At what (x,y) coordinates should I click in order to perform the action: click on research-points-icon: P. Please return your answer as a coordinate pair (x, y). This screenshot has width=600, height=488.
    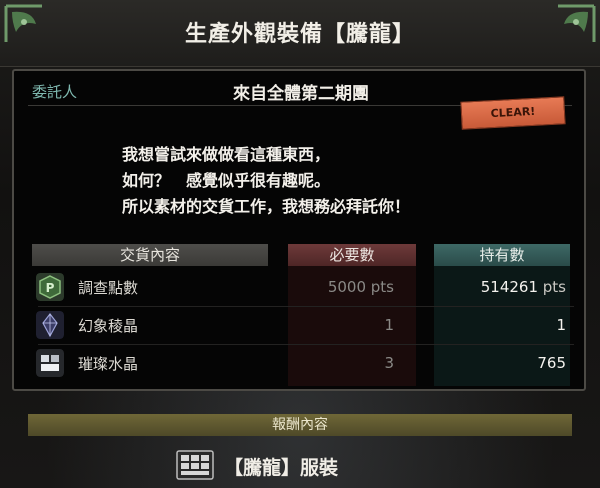
    Looking at the image, I should click on (50, 287).